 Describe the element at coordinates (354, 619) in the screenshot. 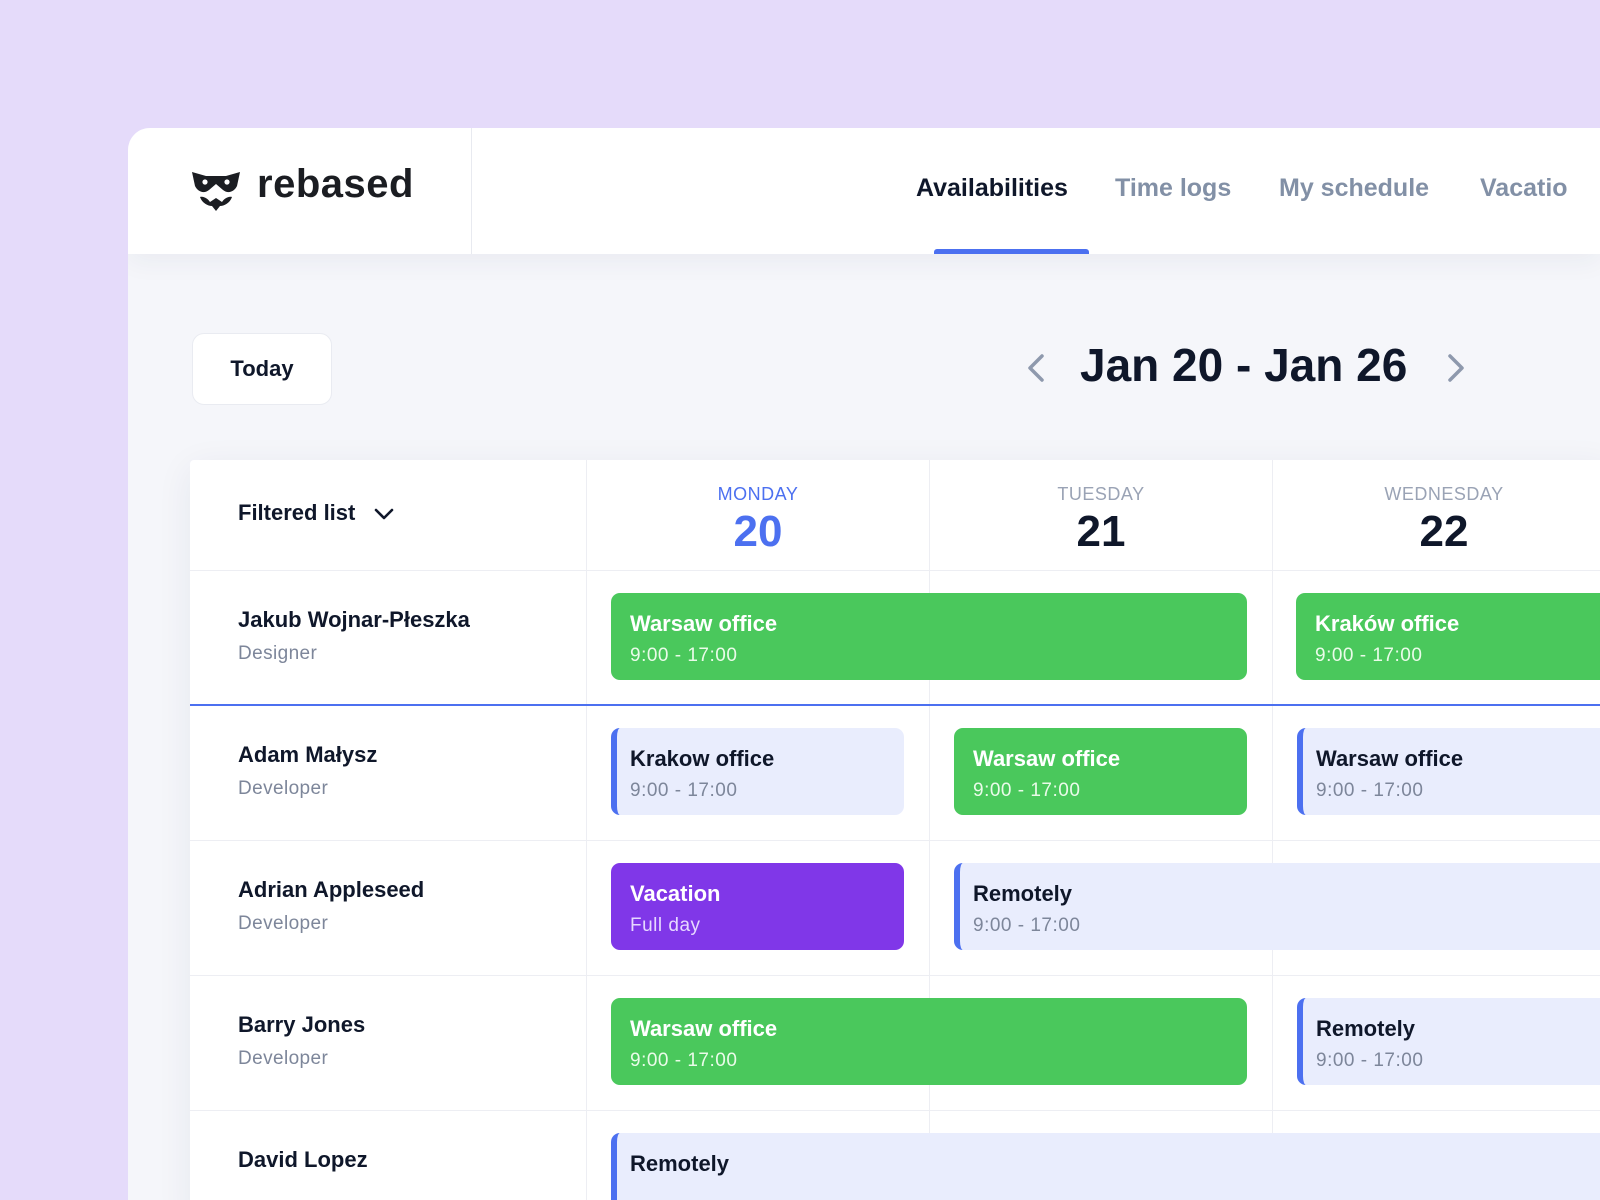

I see `person-name: Jakub Wojnar-Płeszka` at that location.